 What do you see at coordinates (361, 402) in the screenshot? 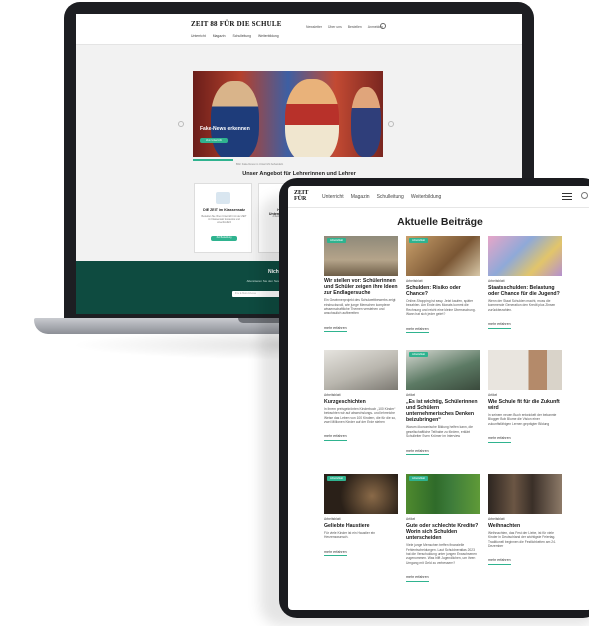
I see `article-title: Kurzgeschichten` at bounding box center [361, 402].